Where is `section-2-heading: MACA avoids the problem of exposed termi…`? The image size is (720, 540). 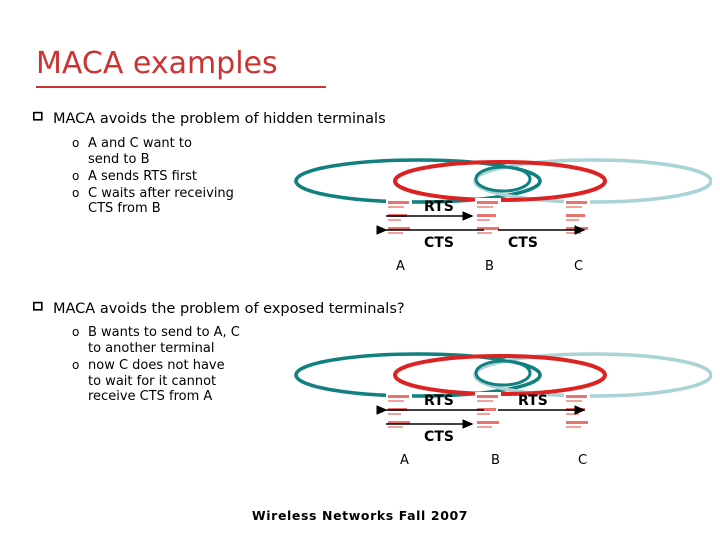 section-2-heading: MACA avoids the problem of exposed termi… is located at coordinates (219, 309).